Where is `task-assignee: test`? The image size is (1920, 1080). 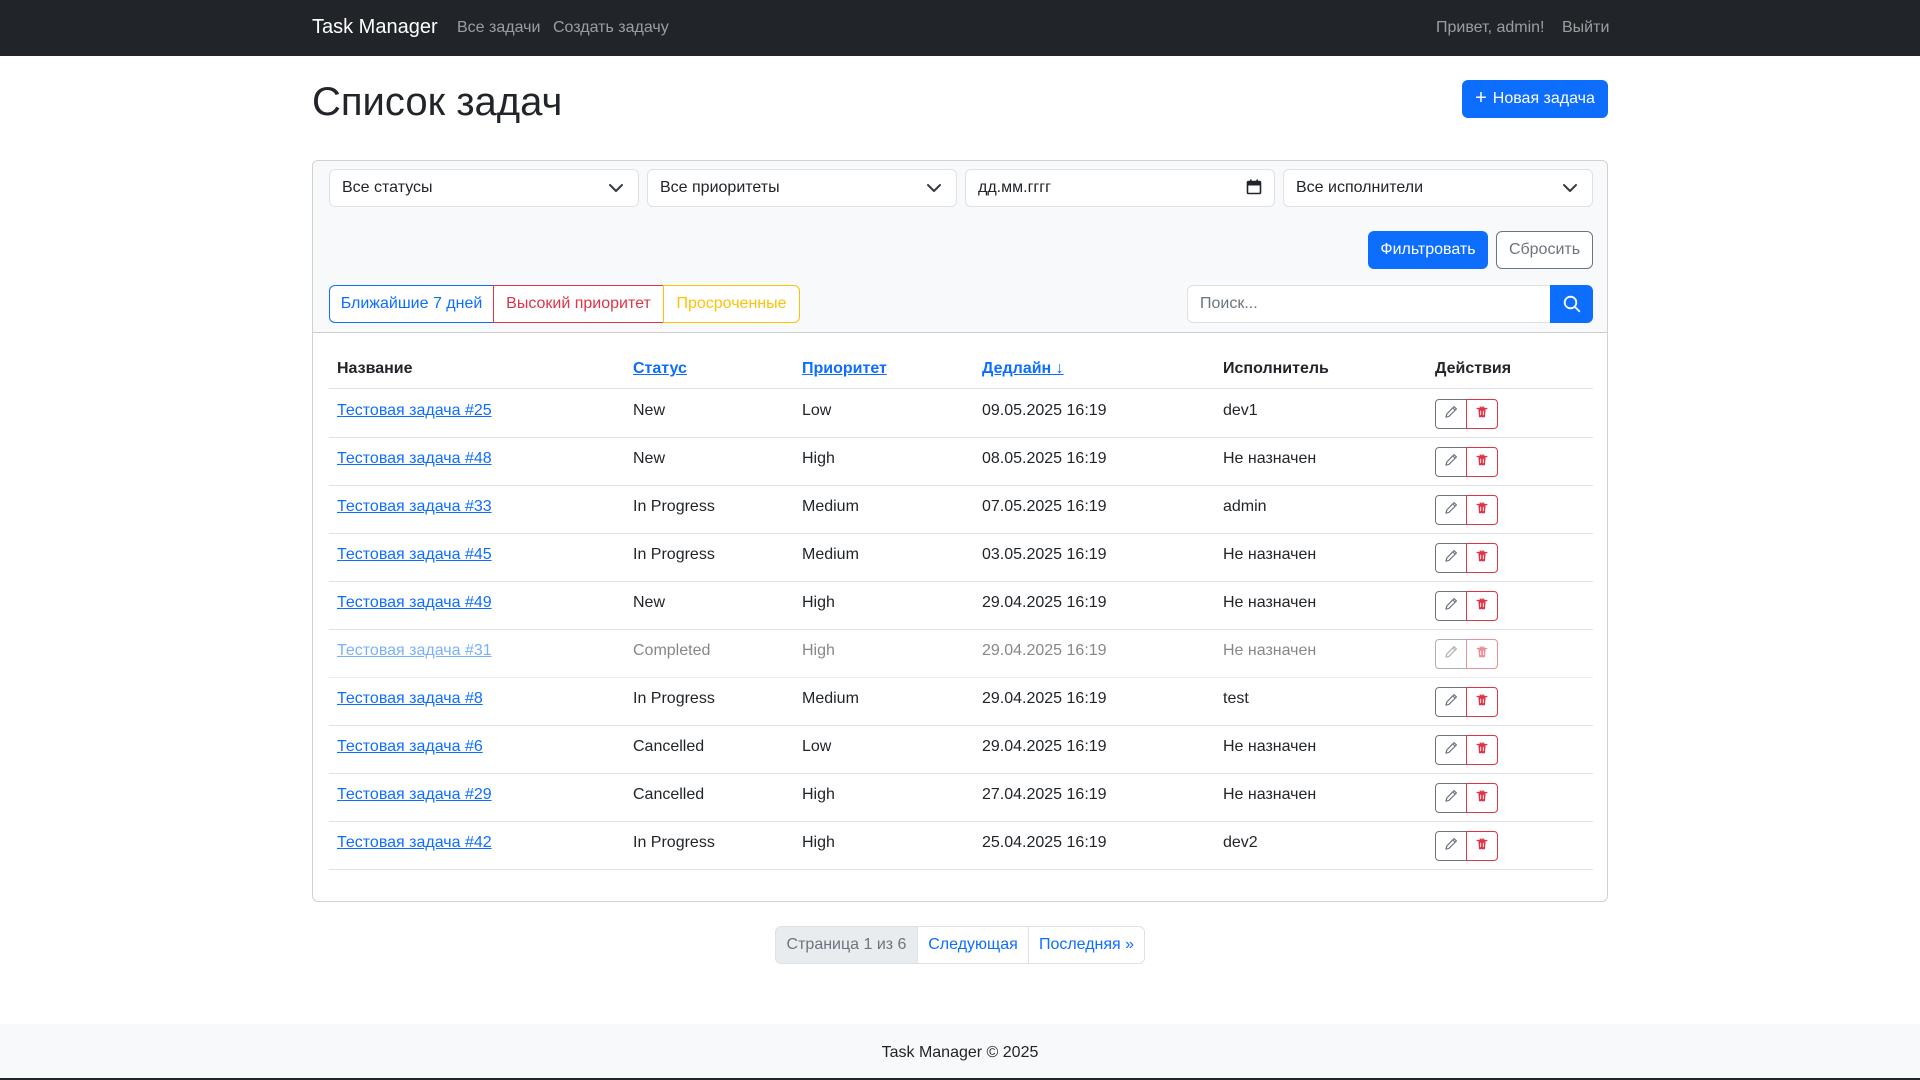 task-assignee: test is located at coordinates (1236, 698).